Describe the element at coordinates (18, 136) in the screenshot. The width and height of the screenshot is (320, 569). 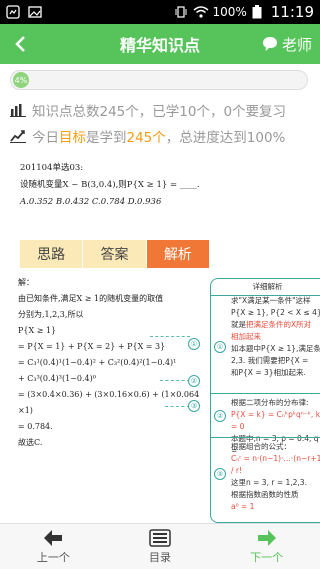
I see `trend-chart-icon` at that location.